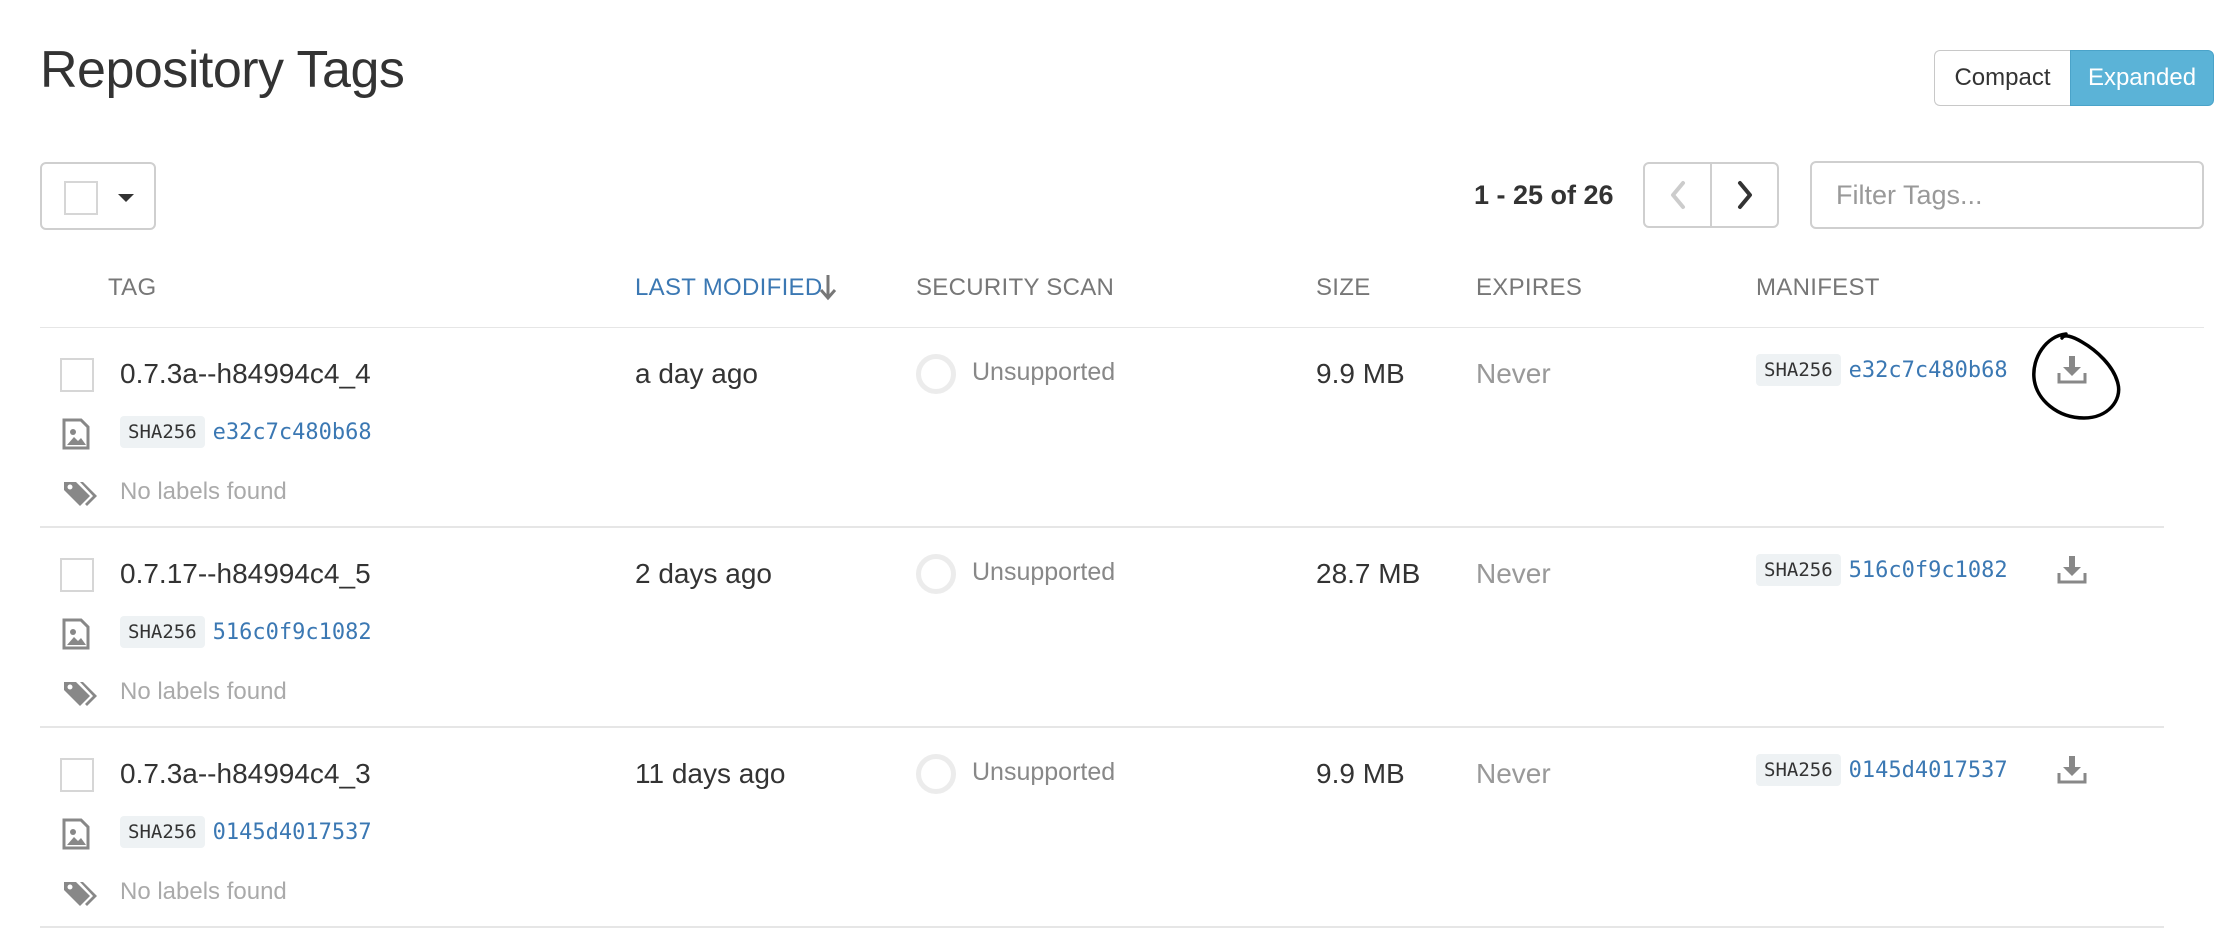  What do you see at coordinates (1818, 288) in the screenshot?
I see `column-header-manifest: MANIFEST` at bounding box center [1818, 288].